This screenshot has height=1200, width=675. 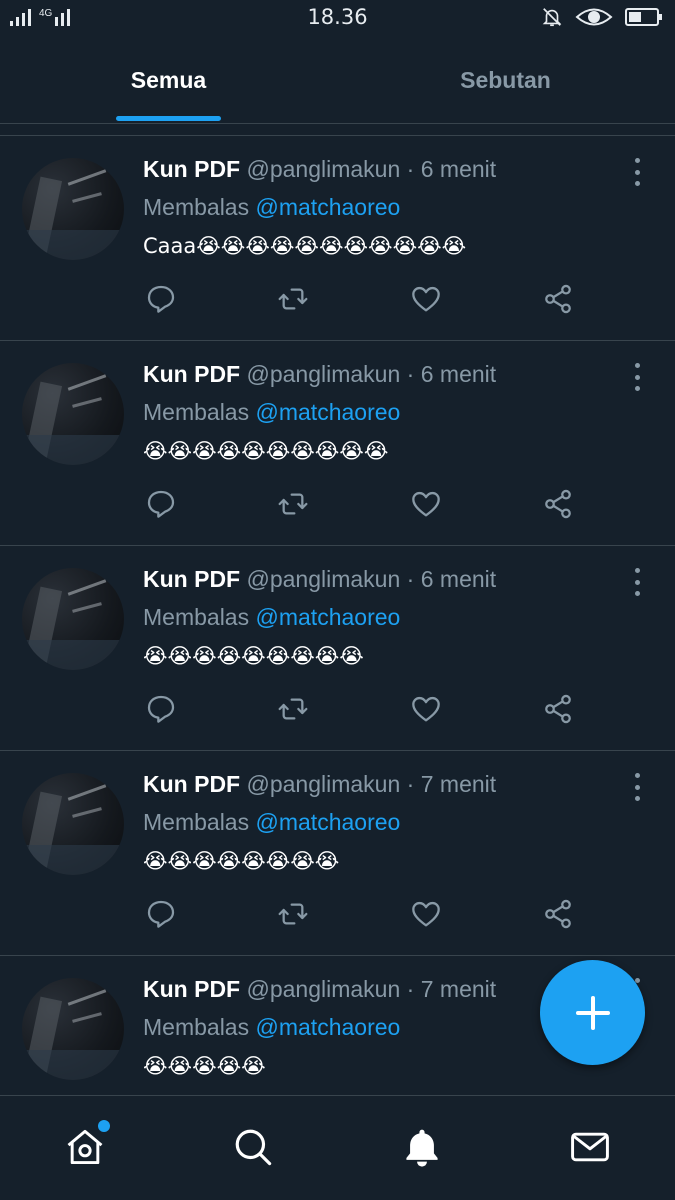 I want to click on home-icon, so click(x=85, y=1147).